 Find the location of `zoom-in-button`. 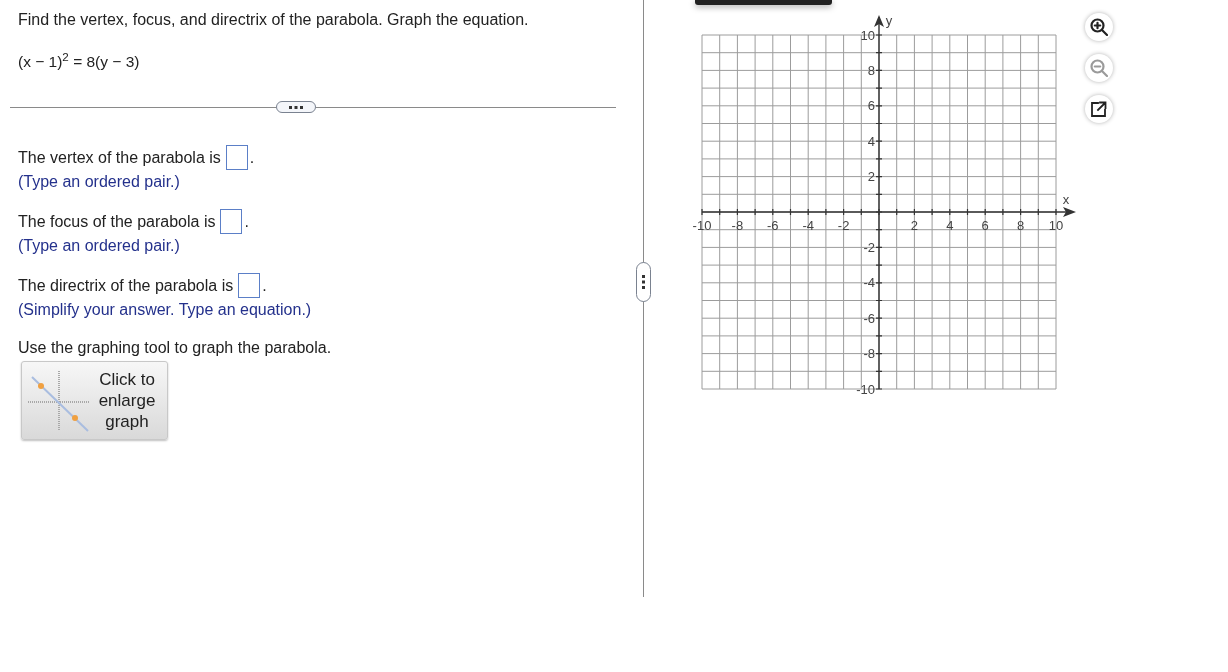

zoom-in-button is located at coordinates (1099, 27).